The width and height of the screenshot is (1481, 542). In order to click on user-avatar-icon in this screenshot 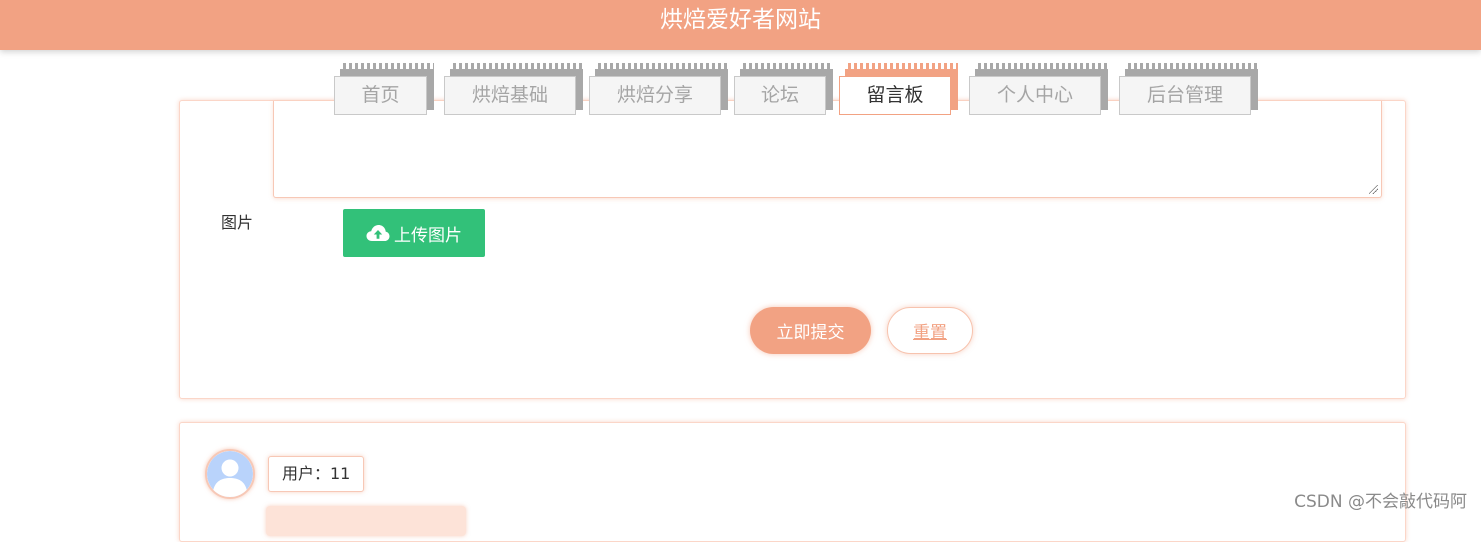, I will do `click(230, 474)`.